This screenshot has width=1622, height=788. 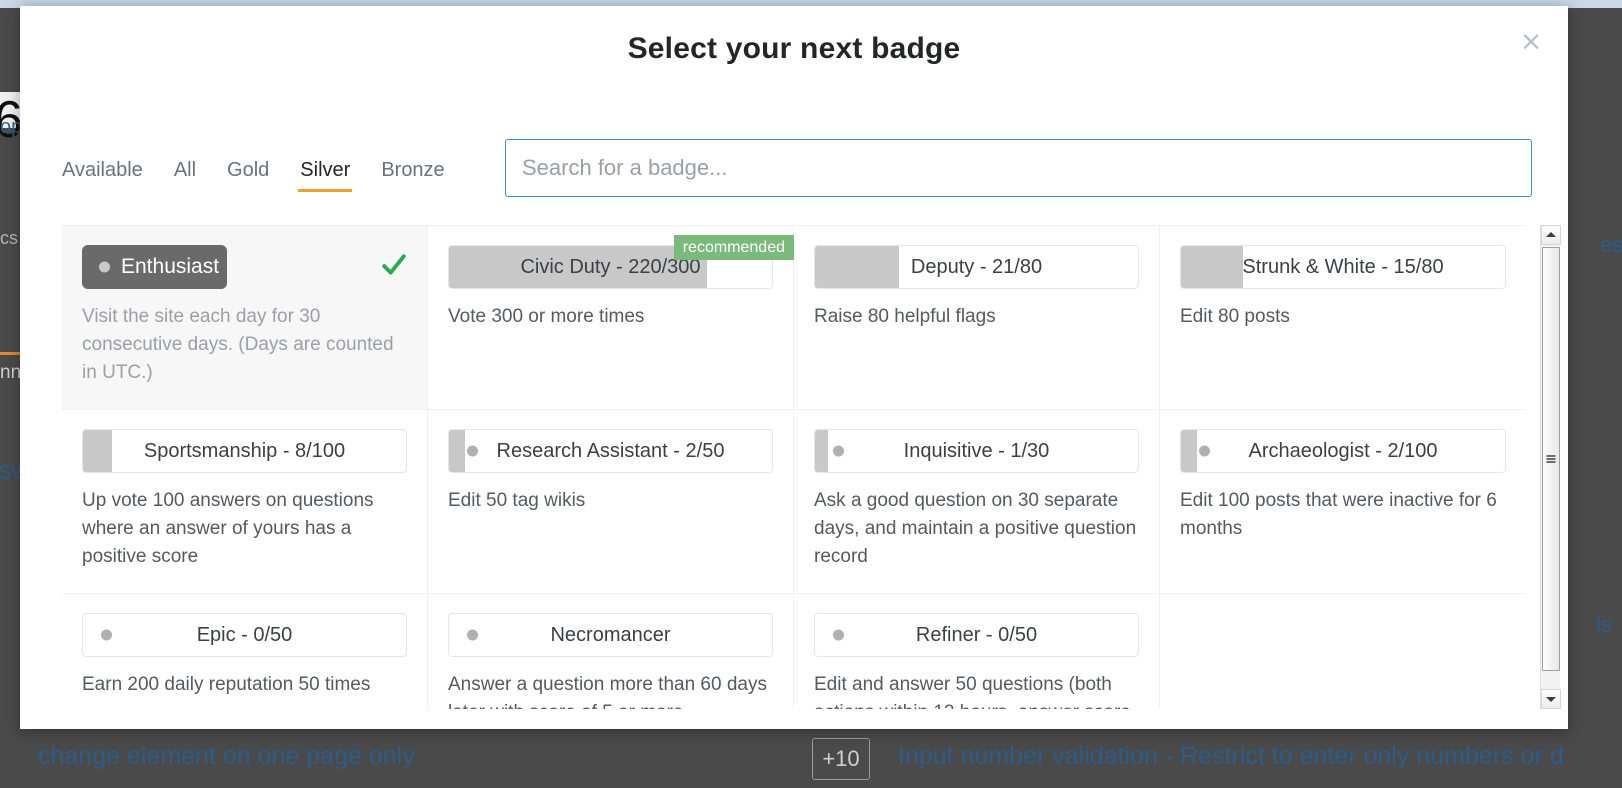 What do you see at coordinates (1611, 244) in the screenshot?
I see `background-fragment-es: es` at bounding box center [1611, 244].